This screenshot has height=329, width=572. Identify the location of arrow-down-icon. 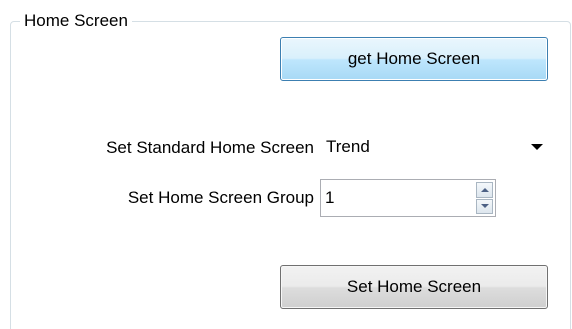
(484, 206).